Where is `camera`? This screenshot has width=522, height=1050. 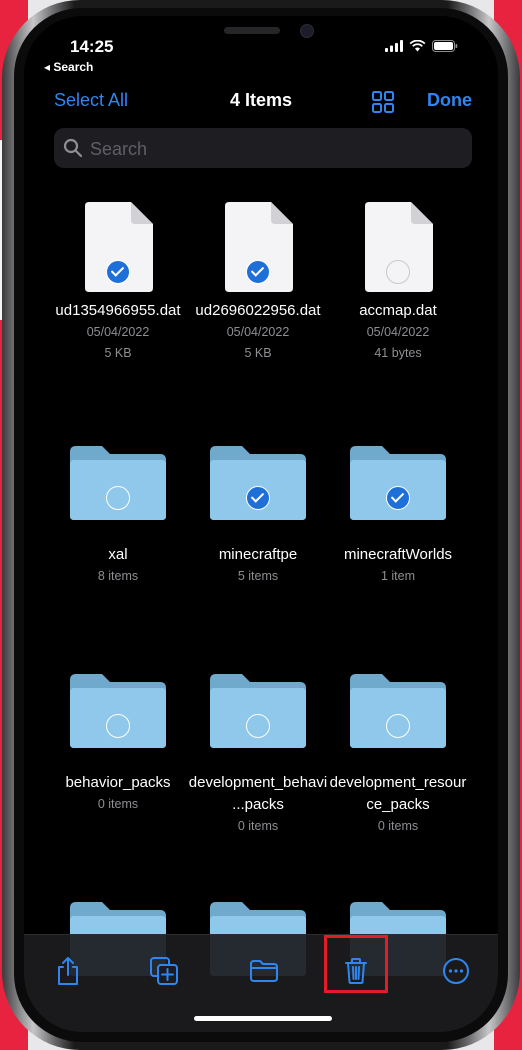 camera is located at coordinates (307, 31).